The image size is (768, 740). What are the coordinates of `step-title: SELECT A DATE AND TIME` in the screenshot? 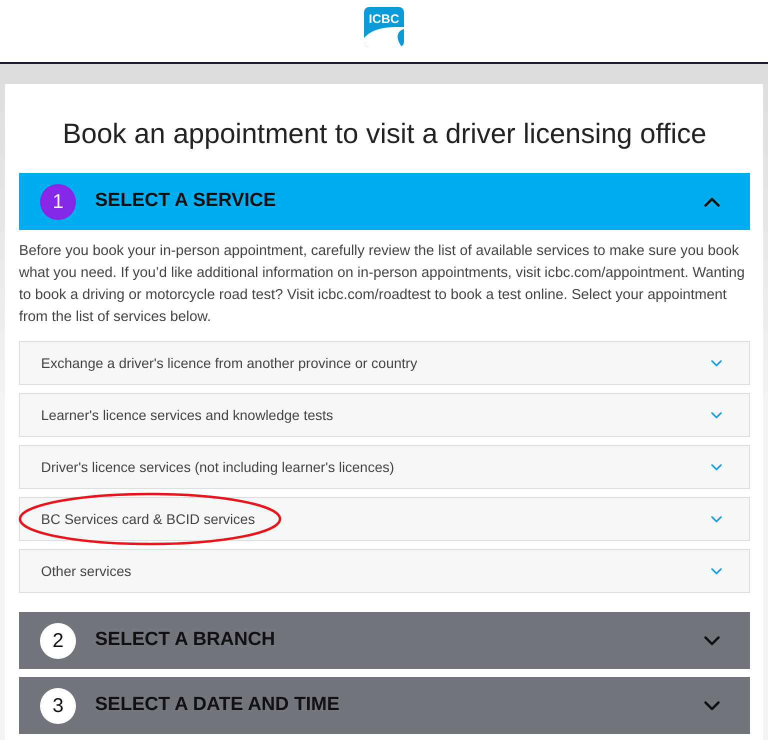 It's located at (218, 705).